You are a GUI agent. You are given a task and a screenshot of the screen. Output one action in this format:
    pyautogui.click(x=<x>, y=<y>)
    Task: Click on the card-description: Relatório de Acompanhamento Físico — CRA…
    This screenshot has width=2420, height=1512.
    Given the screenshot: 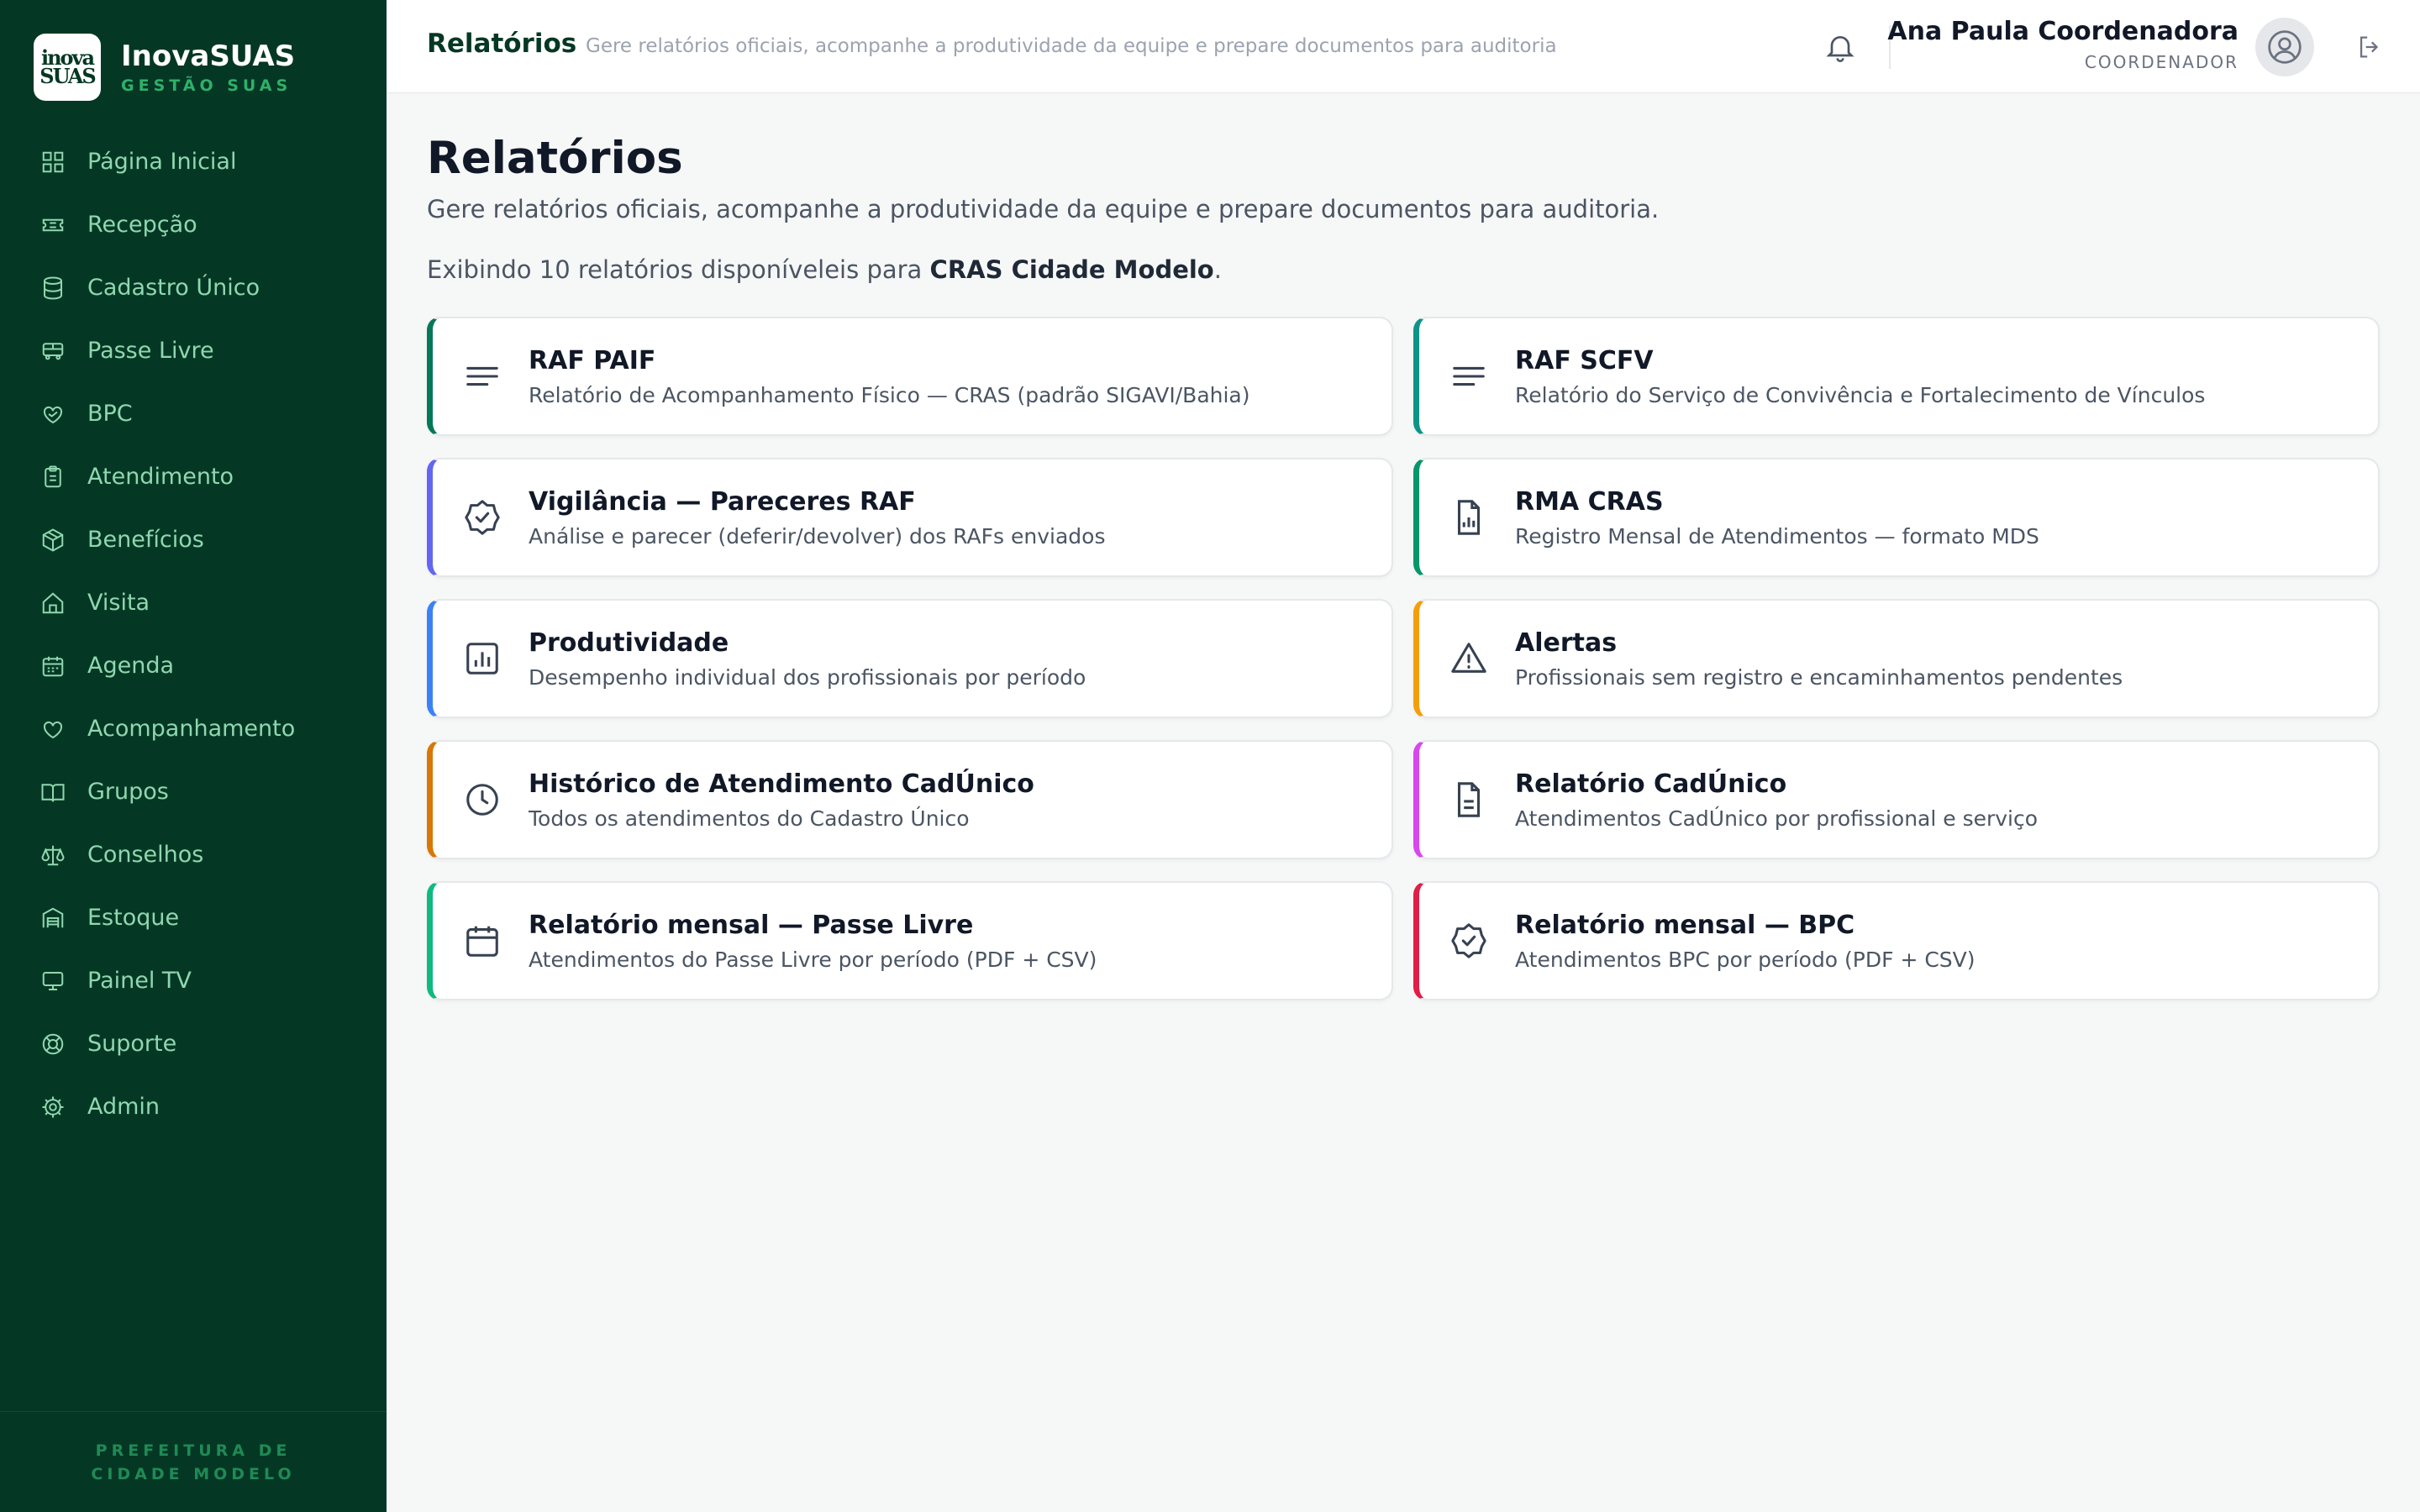 What is the action you would take?
    pyautogui.click(x=890, y=394)
    